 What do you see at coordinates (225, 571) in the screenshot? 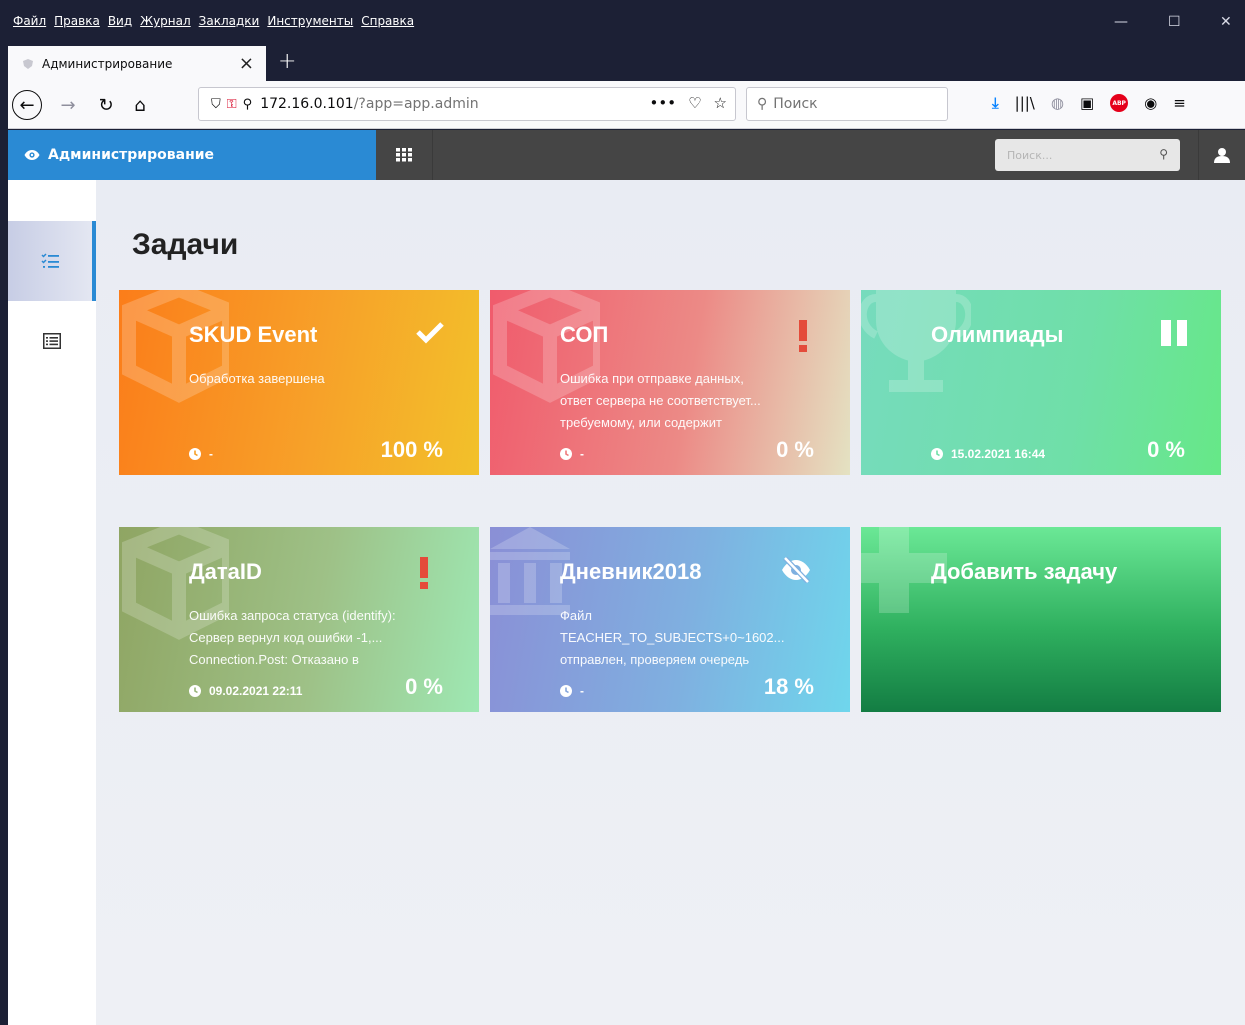
I see `card-title: ДатаID` at bounding box center [225, 571].